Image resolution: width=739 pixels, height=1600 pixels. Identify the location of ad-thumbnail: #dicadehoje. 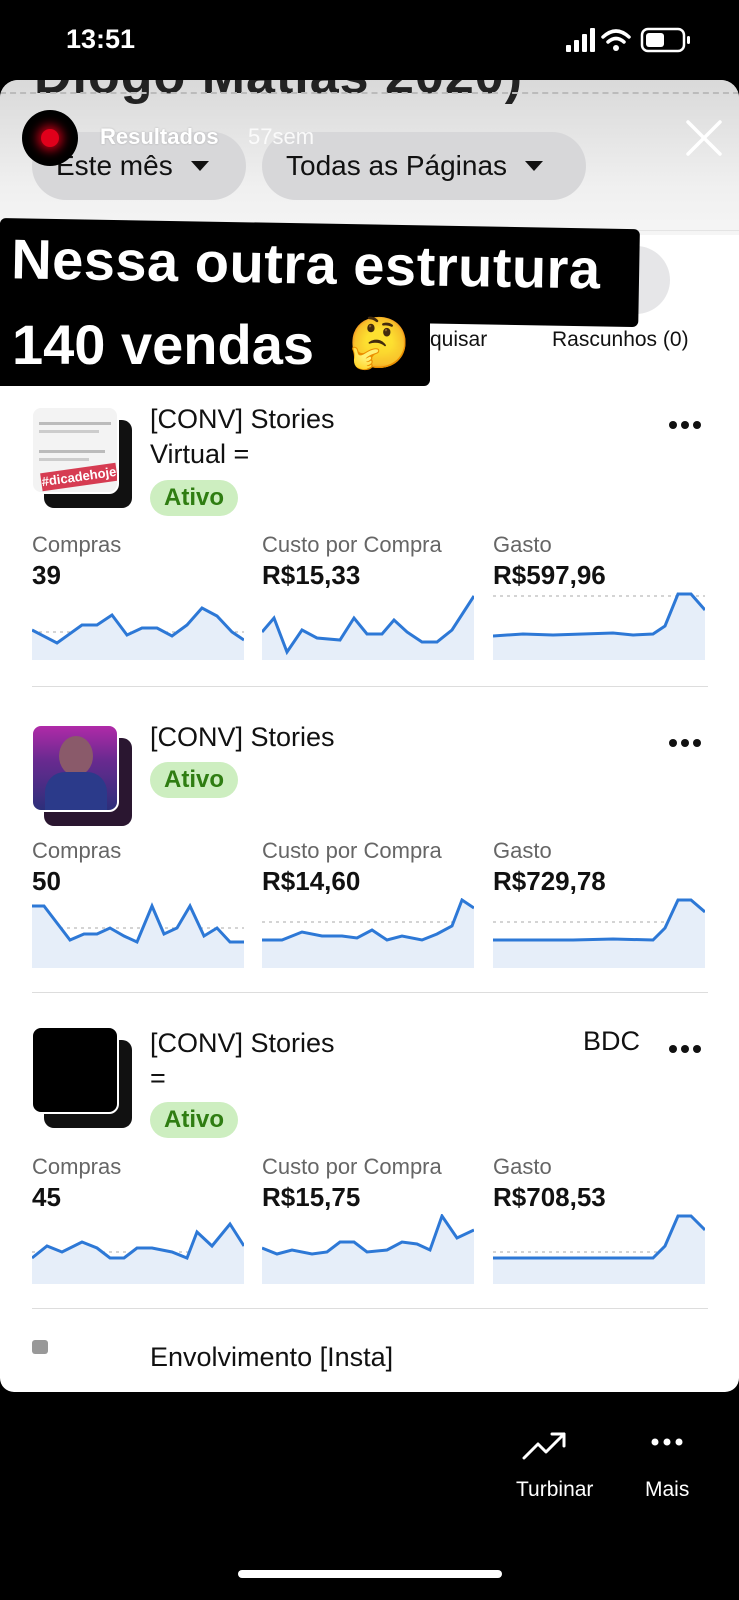
(75, 450).